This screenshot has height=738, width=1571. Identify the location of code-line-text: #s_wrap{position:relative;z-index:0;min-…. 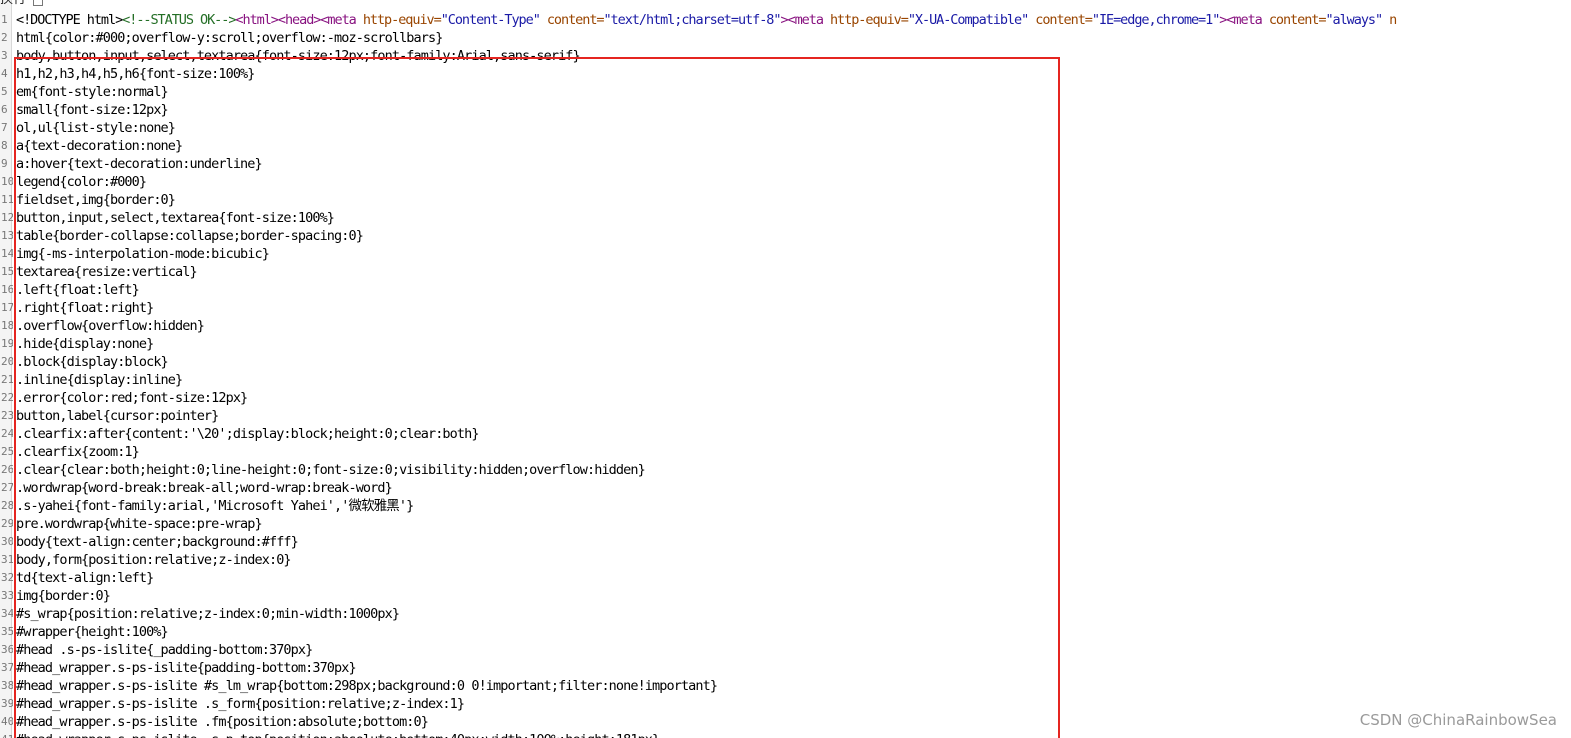
(208, 614).